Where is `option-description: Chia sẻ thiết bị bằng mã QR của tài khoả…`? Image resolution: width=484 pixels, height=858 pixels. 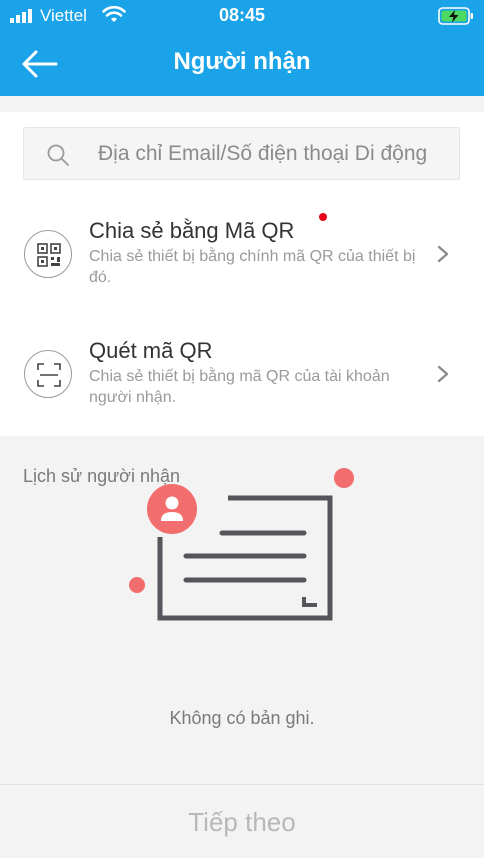
option-description: Chia sẻ thiết bị bằng mã QR của tài khoả… is located at coordinates (239, 387).